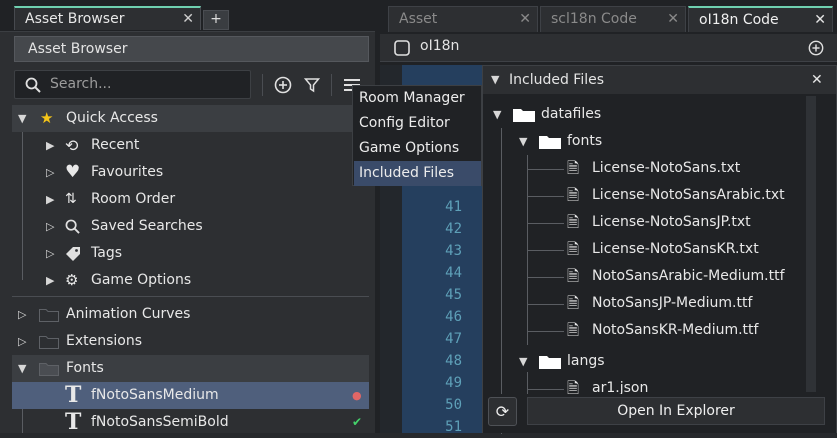 The image size is (837, 438). What do you see at coordinates (418, 19) in the screenshot?
I see `tab-label: Asset` at bounding box center [418, 19].